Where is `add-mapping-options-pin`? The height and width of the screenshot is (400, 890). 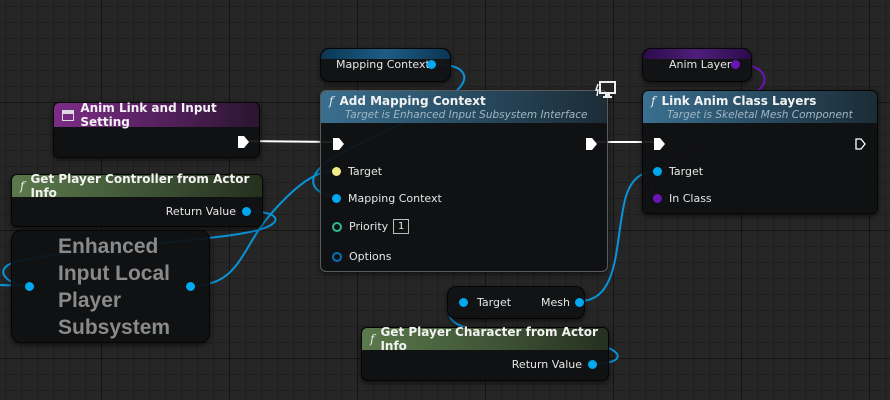 add-mapping-options-pin is located at coordinates (337, 256).